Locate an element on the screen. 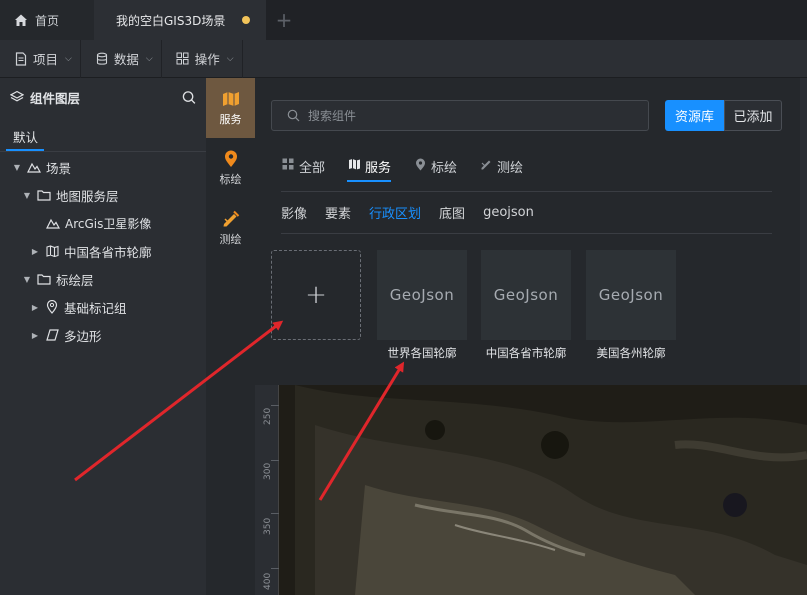  unsaved-dot-icon is located at coordinates (246, 20).